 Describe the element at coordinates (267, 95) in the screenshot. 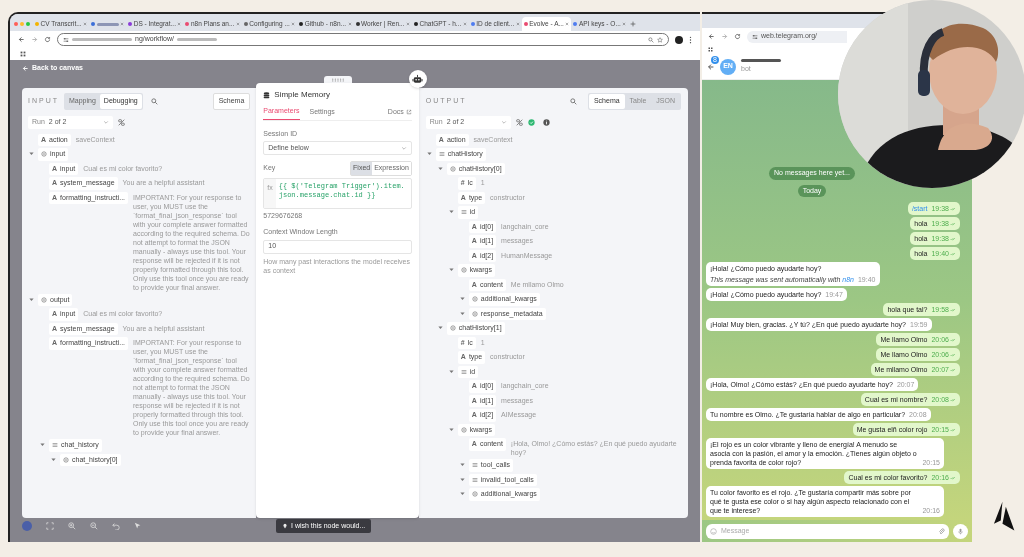

I see `database-icon` at that location.